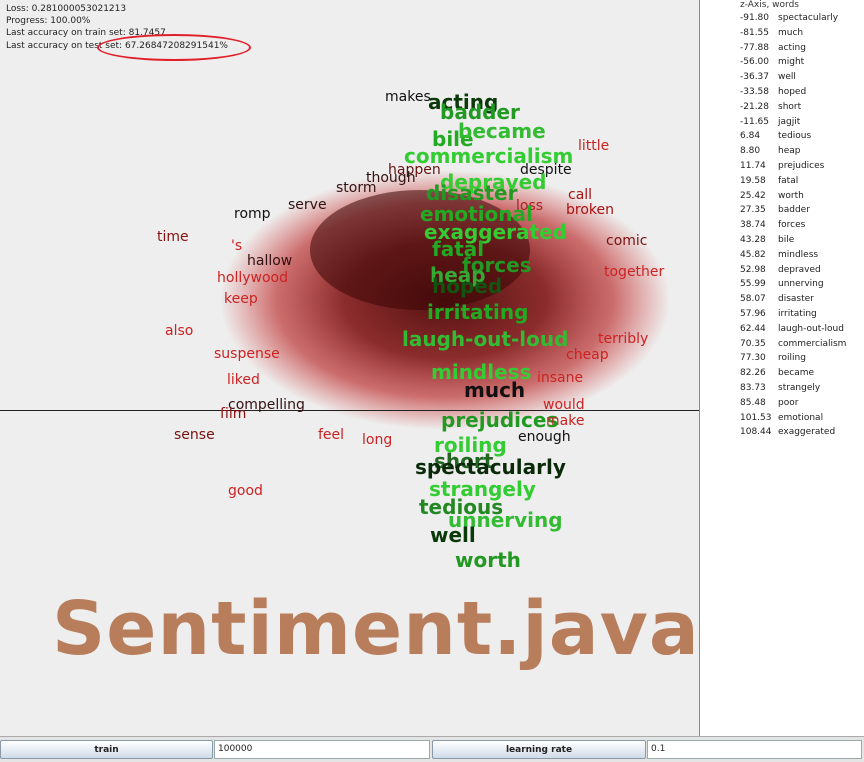 Image resolution: width=864 pixels, height=762 pixels. I want to click on word-label: storm, so click(356, 188).